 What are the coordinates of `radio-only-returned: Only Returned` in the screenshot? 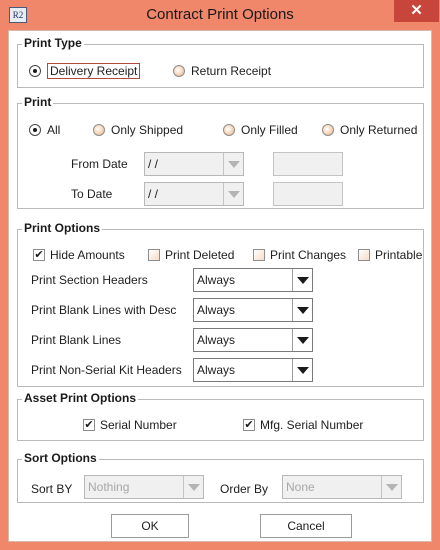 It's located at (369, 130).